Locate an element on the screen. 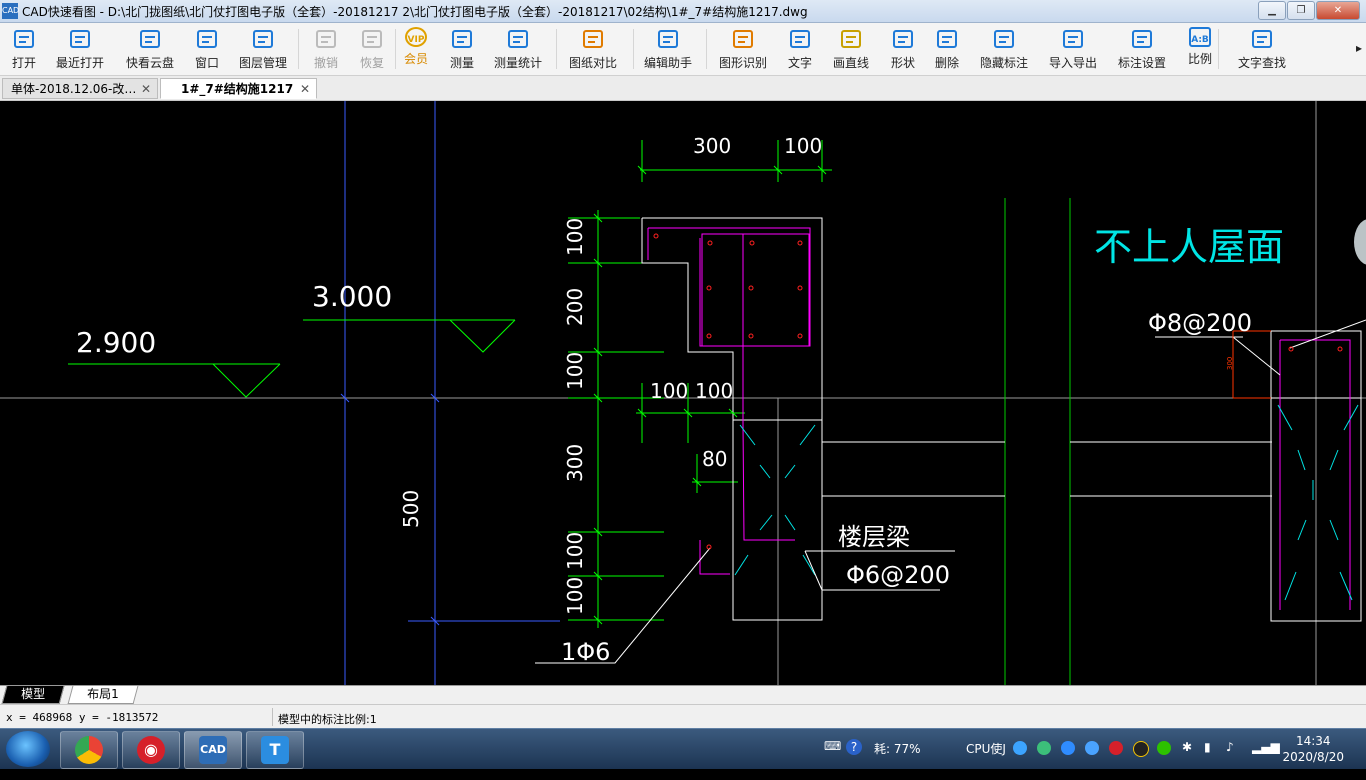 Image resolution: width=1366 pixels, height=780 pixels. taskbar-cad-app: CAD is located at coordinates (213, 750).